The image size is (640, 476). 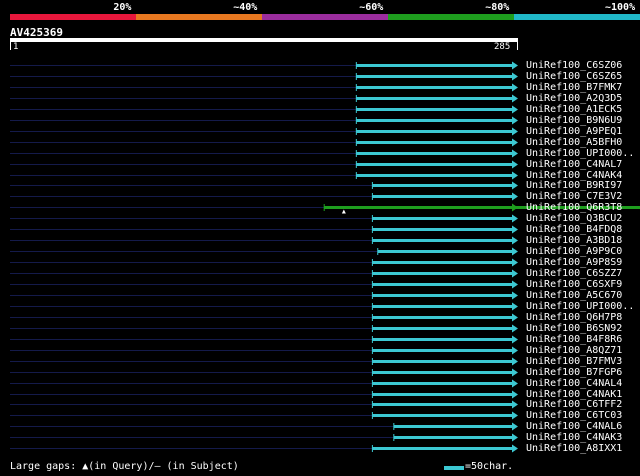 What do you see at coordinates (574, 207) in the screenshot?
I see `hit-label: UniRef100_Q6R3T8` at bounding box center [574, 207].